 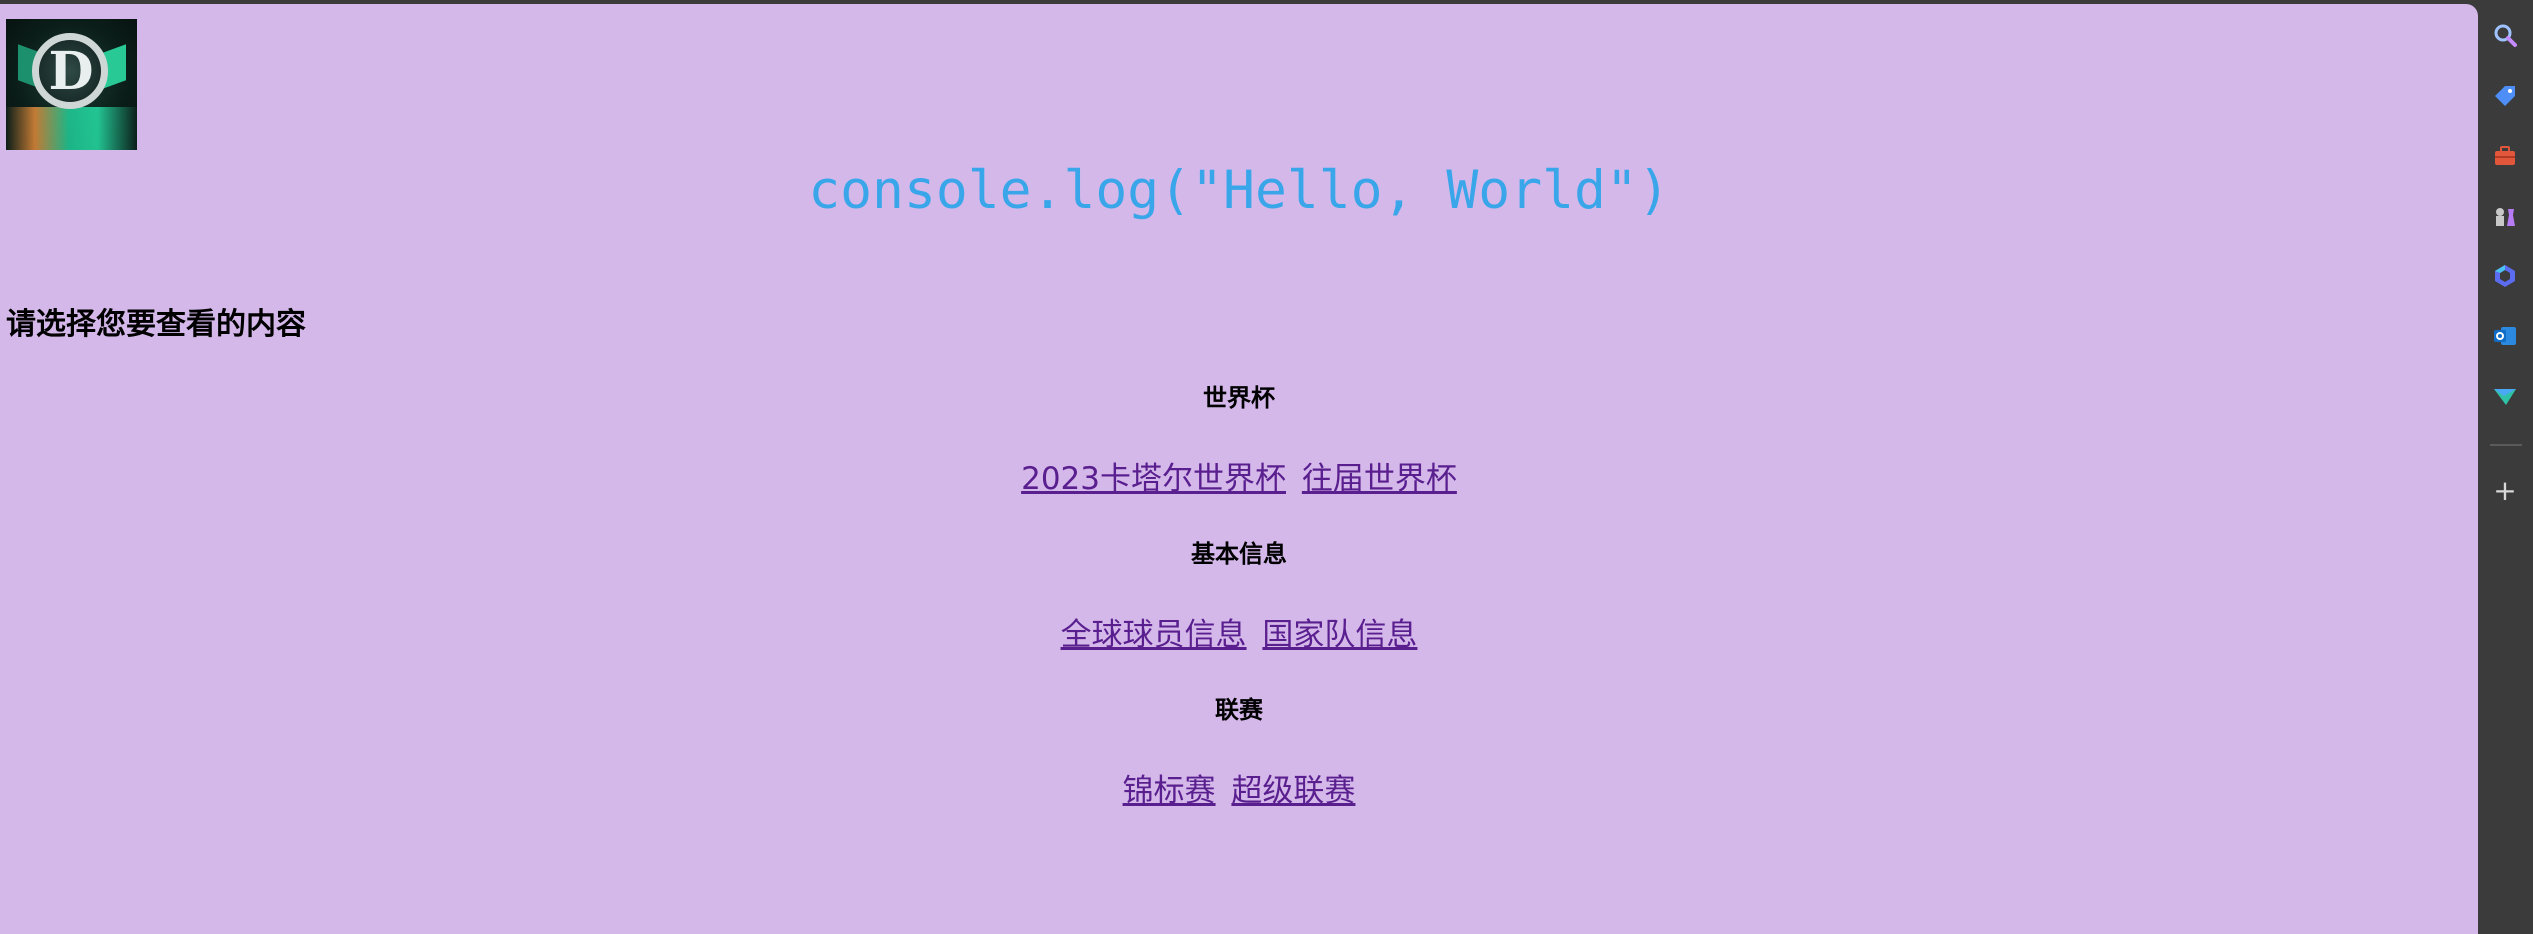 I want to click on logo-letter: D, so click(x=71, y=71).